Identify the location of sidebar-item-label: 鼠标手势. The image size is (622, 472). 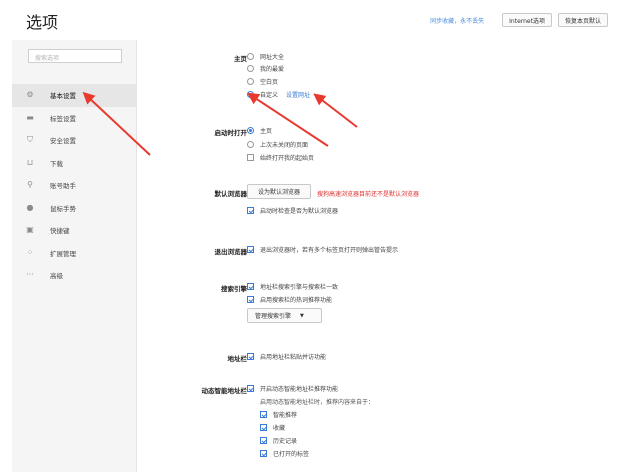
(63, 208).